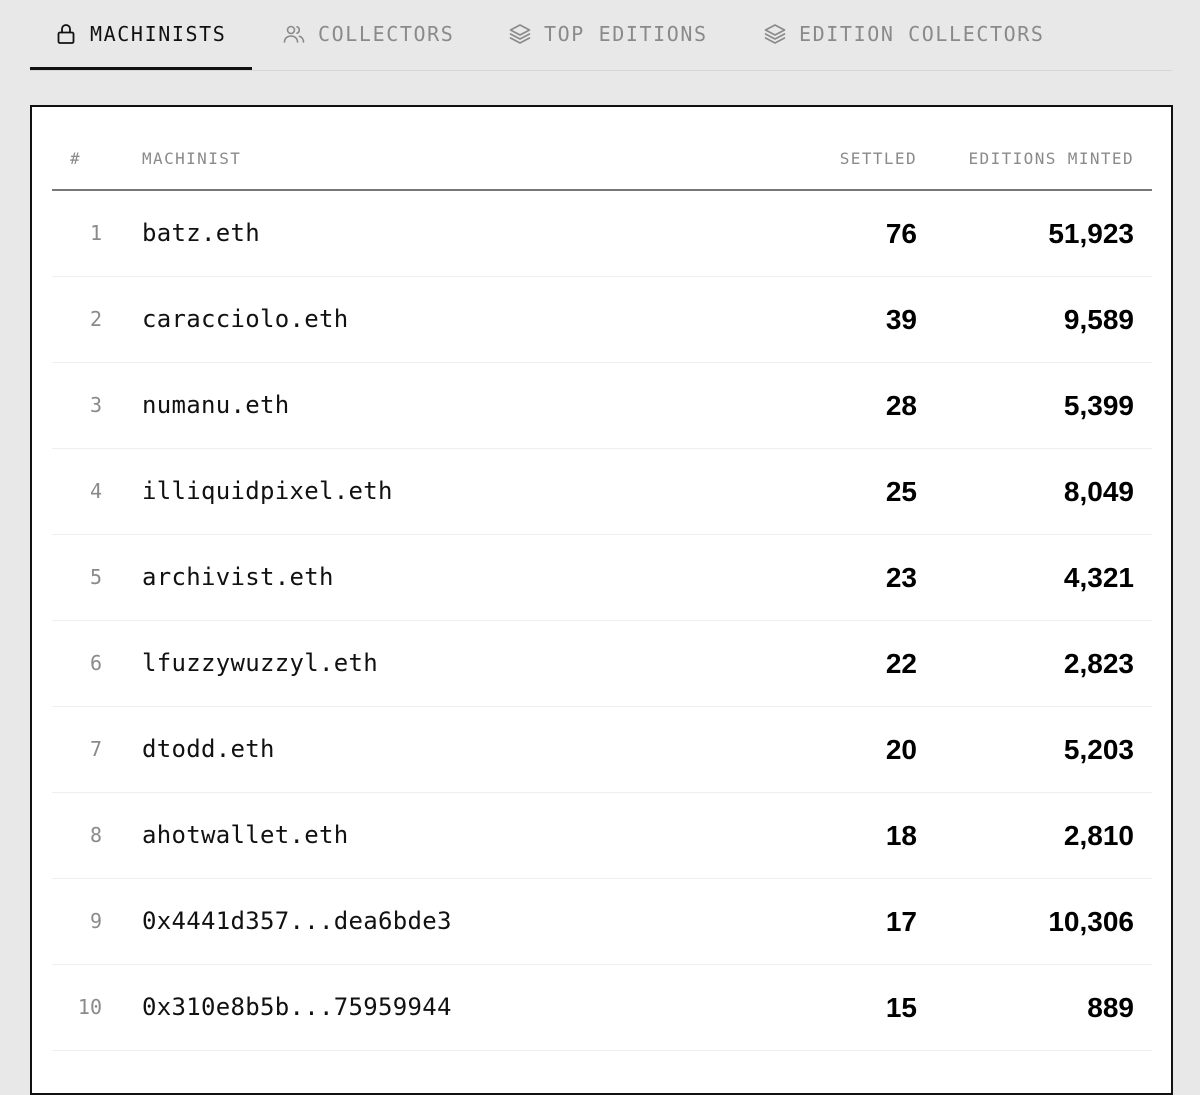 The height and width of the screenshot is (1095, 1200). Describe the element at coordinates (901, 749) in the screenshot. I see `settled-count: 20` at that location.